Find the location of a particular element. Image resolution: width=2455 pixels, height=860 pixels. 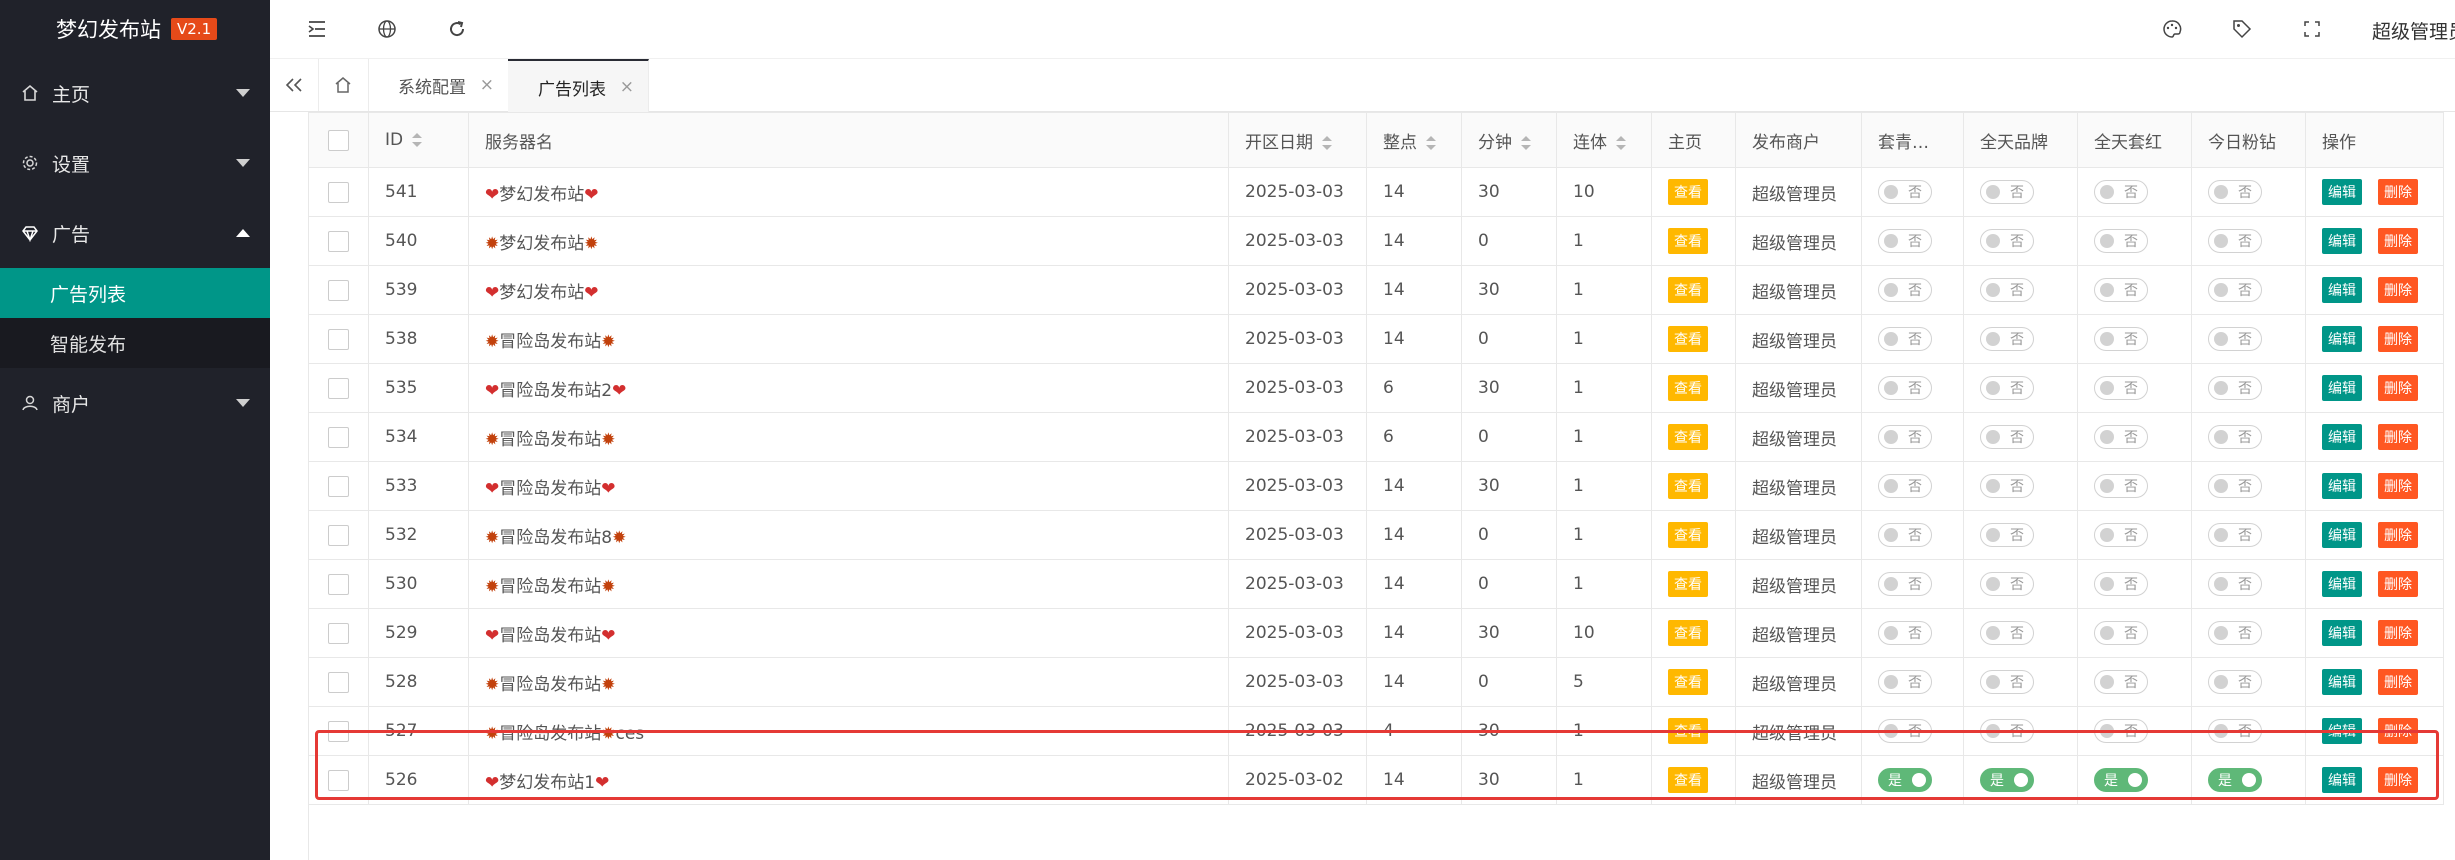

home-tab-icon is located at coordinates (343, 85).